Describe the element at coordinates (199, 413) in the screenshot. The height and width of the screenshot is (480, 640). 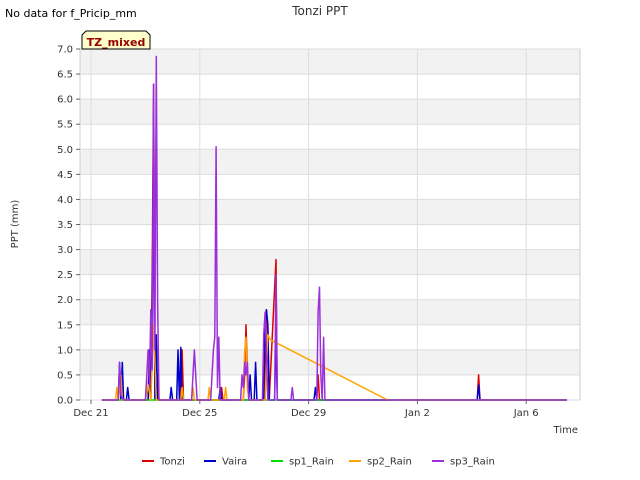
I see `x-tick-label: Dec 25` at that location.